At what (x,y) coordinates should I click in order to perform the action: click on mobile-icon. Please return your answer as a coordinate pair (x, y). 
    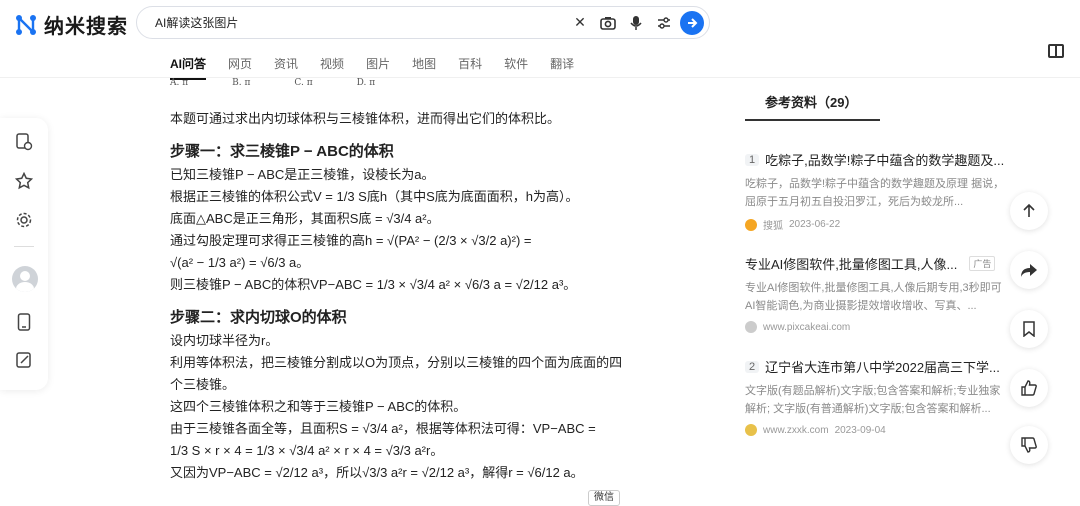
    Looking at the image, I should click on (24, 322).